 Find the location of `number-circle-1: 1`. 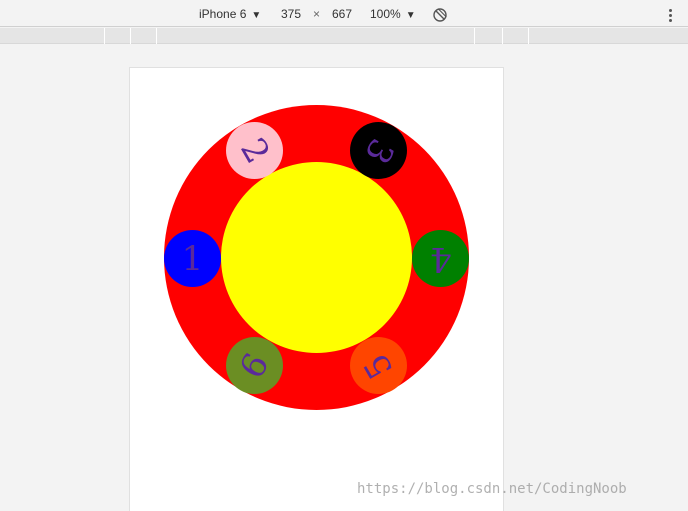

number-circle-1: 1 is located at coordinates (192, 258).